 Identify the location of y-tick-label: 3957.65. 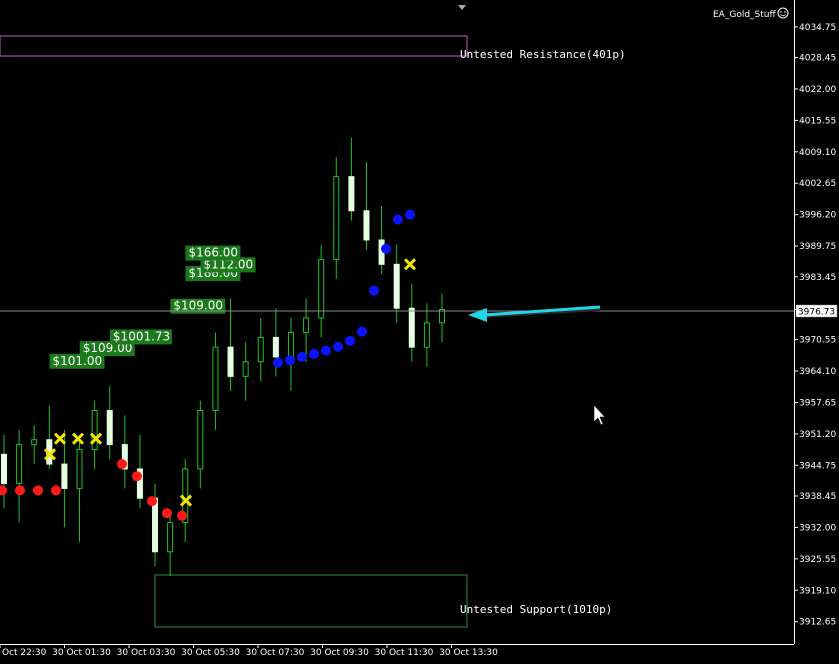
(817, 403).